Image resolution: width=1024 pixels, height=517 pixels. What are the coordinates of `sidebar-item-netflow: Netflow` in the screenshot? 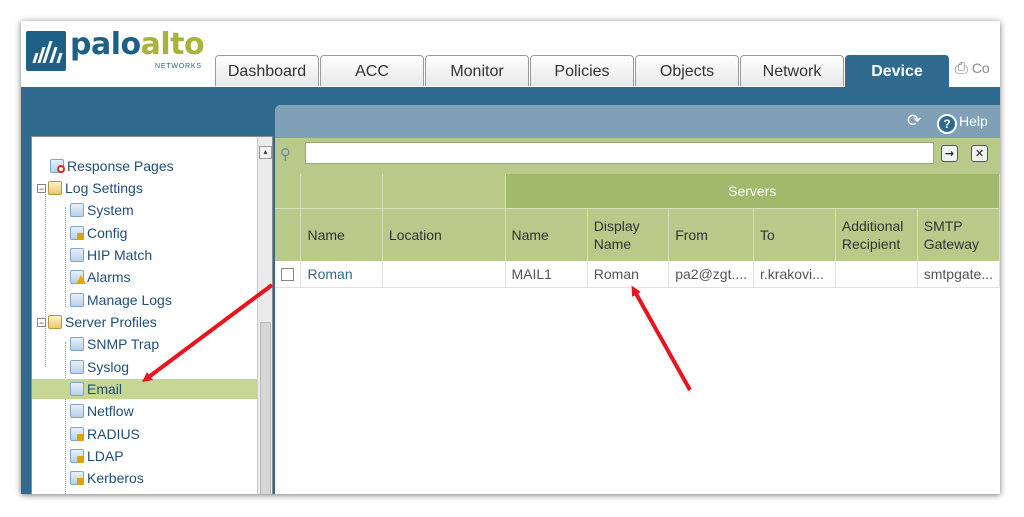 It's located at (102, 411).